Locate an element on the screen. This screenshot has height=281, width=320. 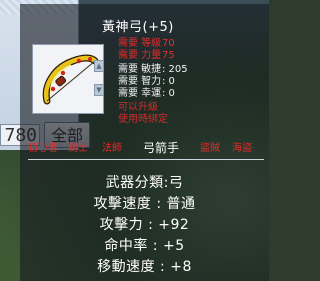
bind-on-use-note: 使用時綁定 is located at coordinates (143, 119).